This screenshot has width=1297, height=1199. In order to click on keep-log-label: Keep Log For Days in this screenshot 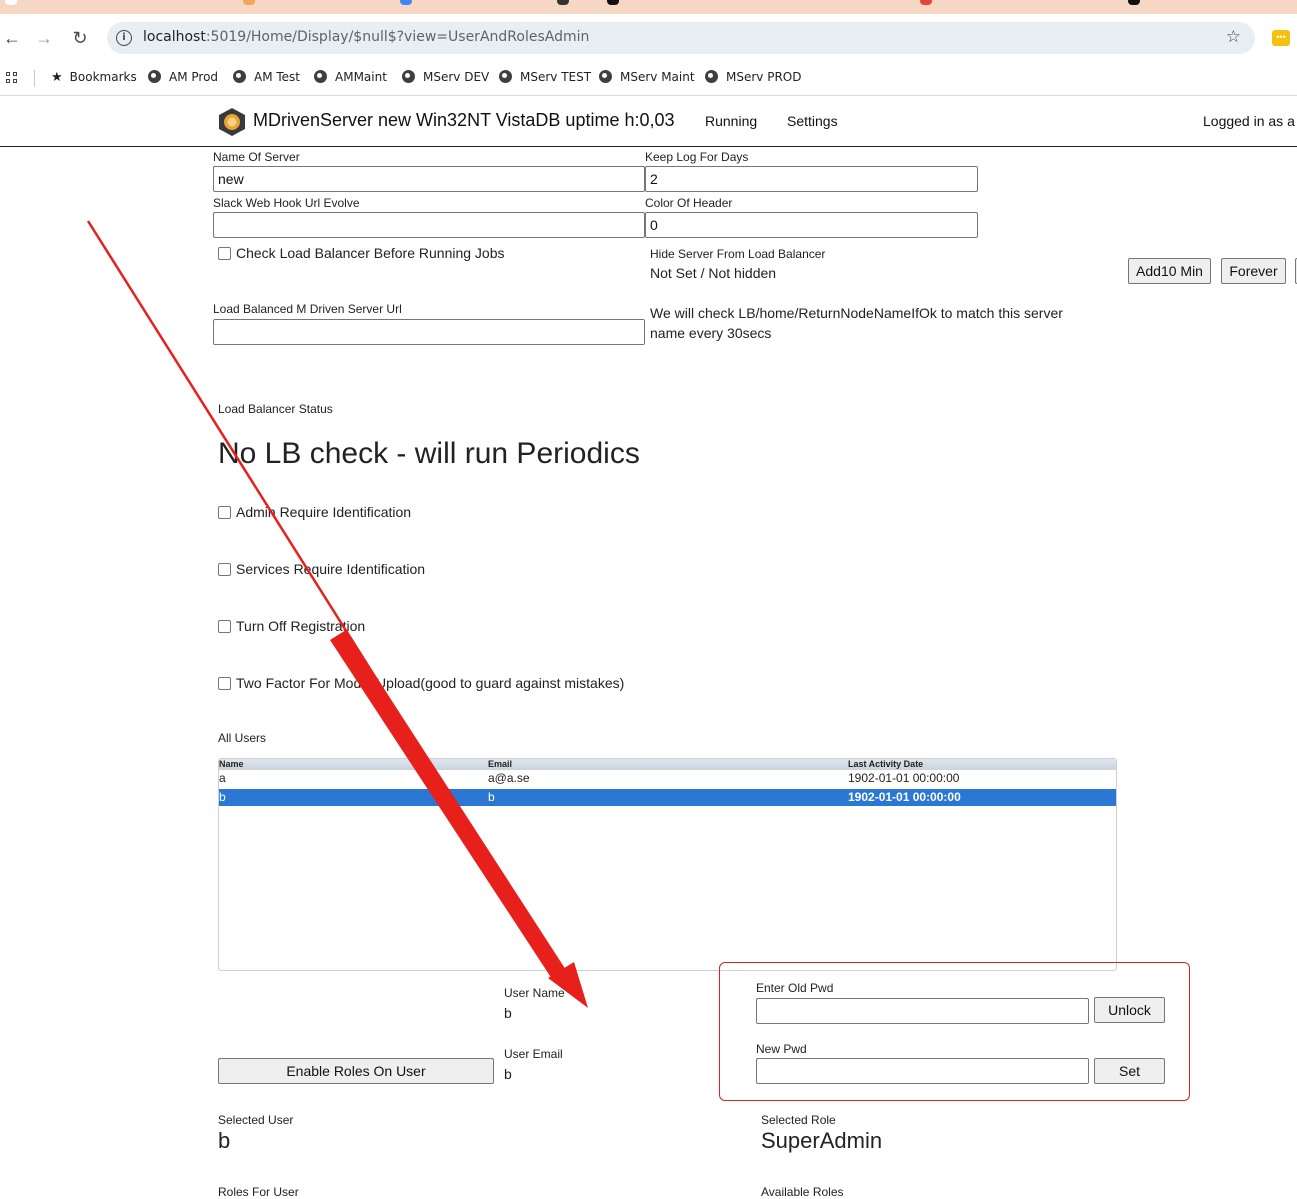, I will do `click(697, 157)`.